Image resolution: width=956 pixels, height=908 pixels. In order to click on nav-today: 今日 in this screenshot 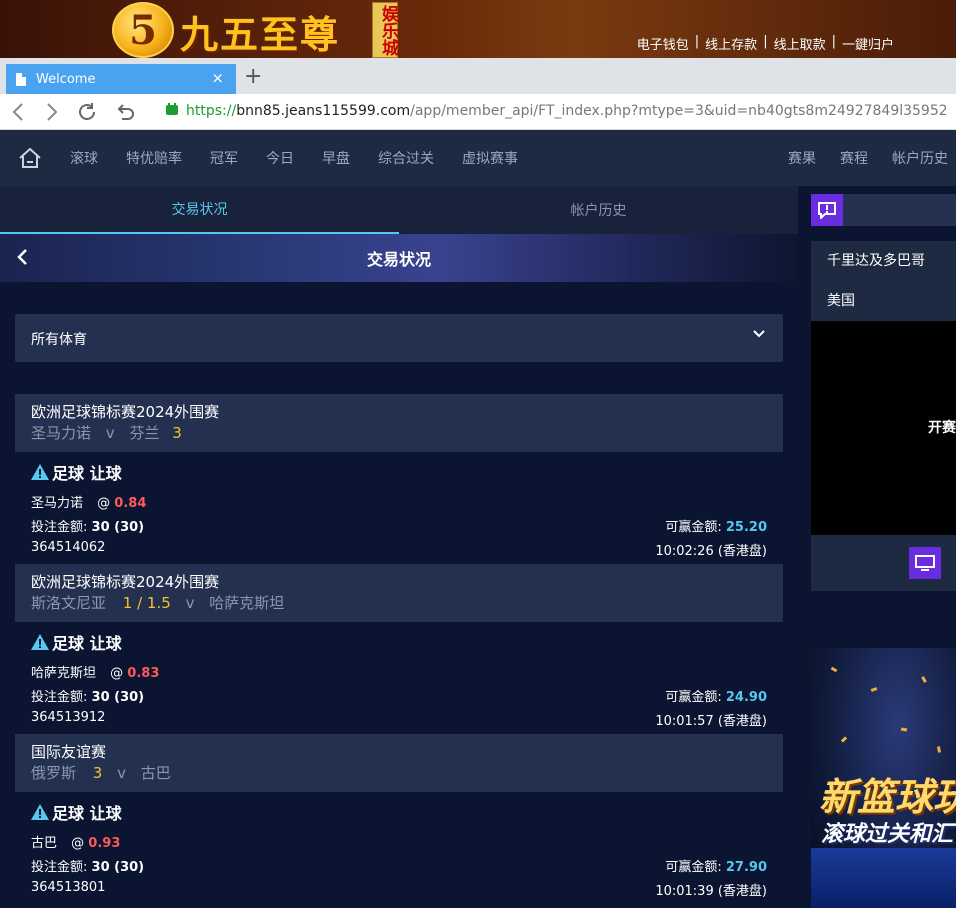, I will do `click(280, 158)`.